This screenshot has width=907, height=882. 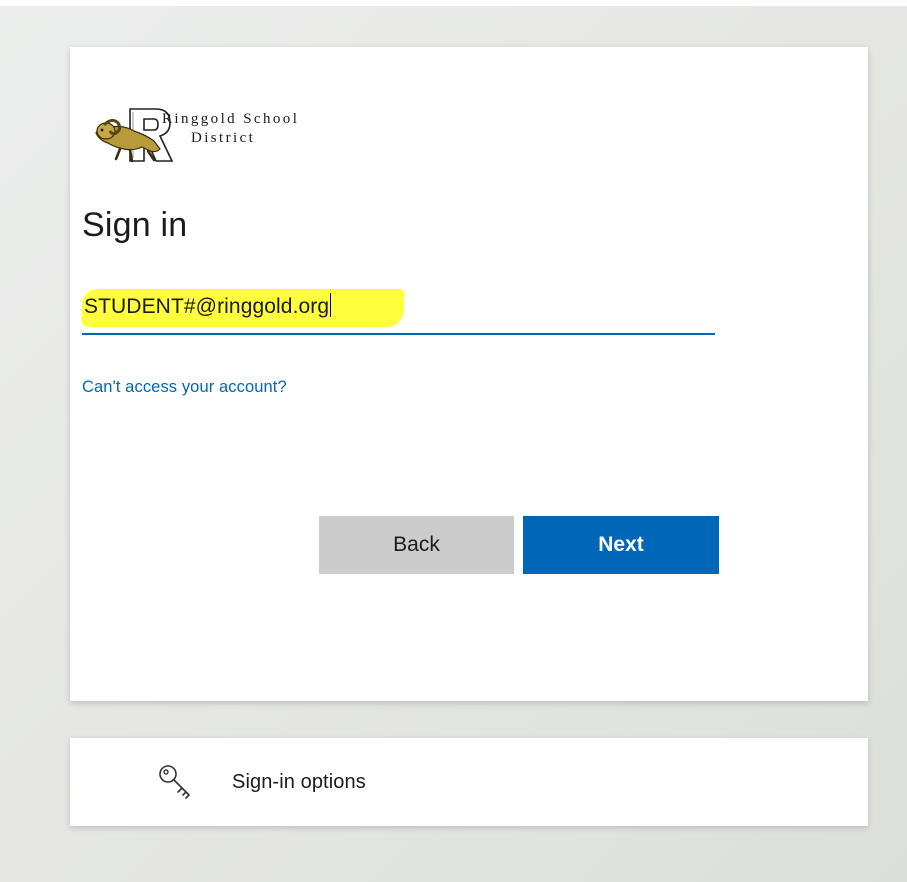 I want to click on email-field-value: STUDENT#@ringgold.org, so click(x=208, y=307).